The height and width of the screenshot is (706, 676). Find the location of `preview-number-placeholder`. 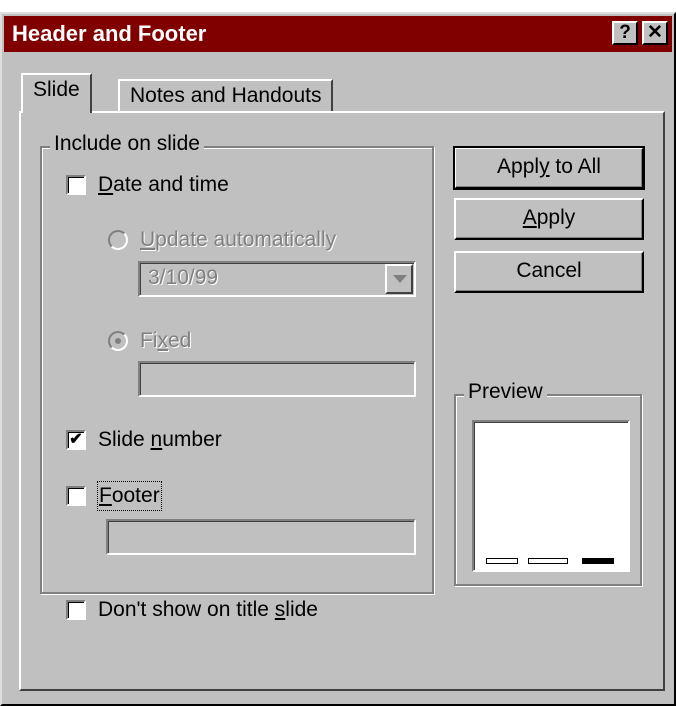

preview-number-placeholder is located at coordinates (598, 561).